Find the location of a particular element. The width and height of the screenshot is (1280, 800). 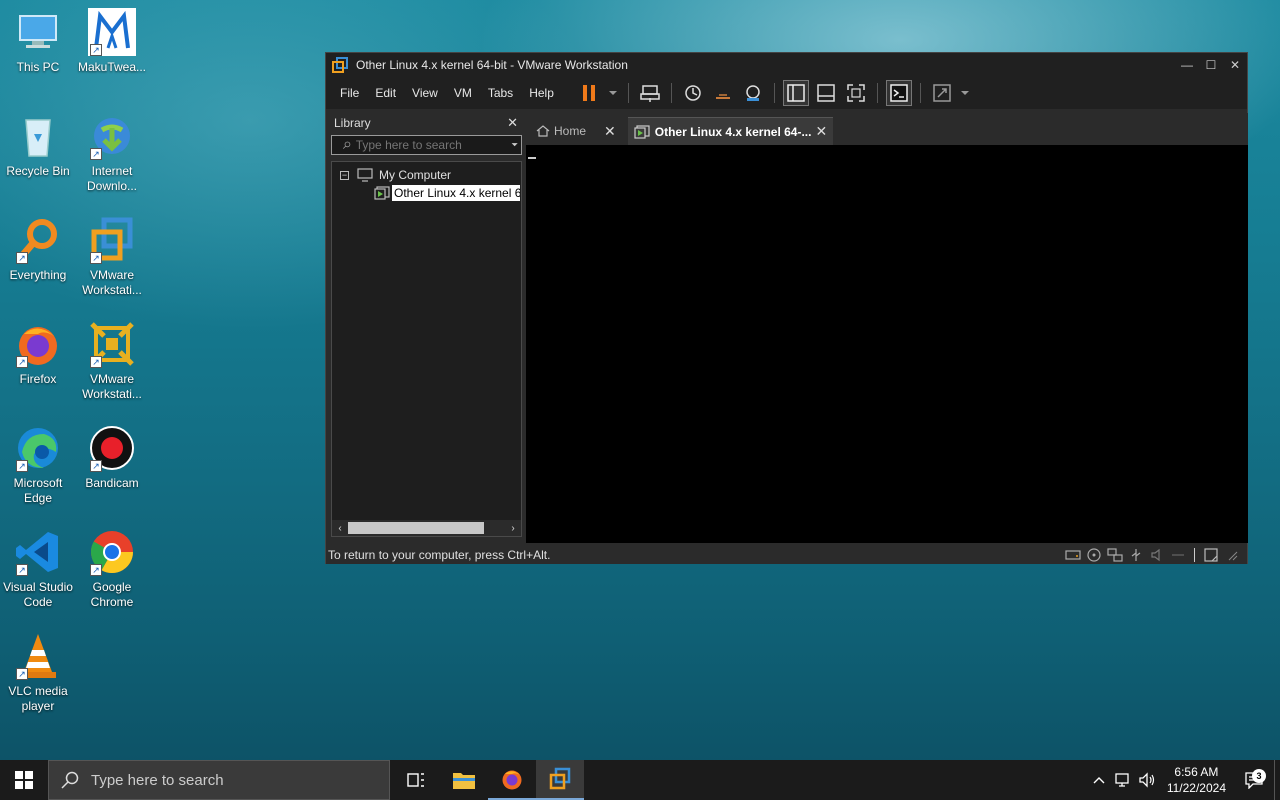

menu-view: View is located at coordinates (425, 93).